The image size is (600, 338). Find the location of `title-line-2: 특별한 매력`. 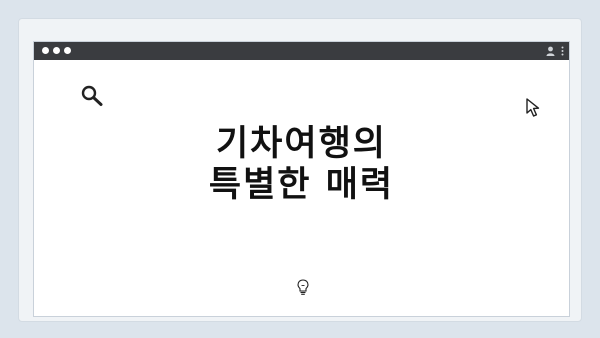

title-line-2: 특별한 매력 is located at coordinates (301, 185).